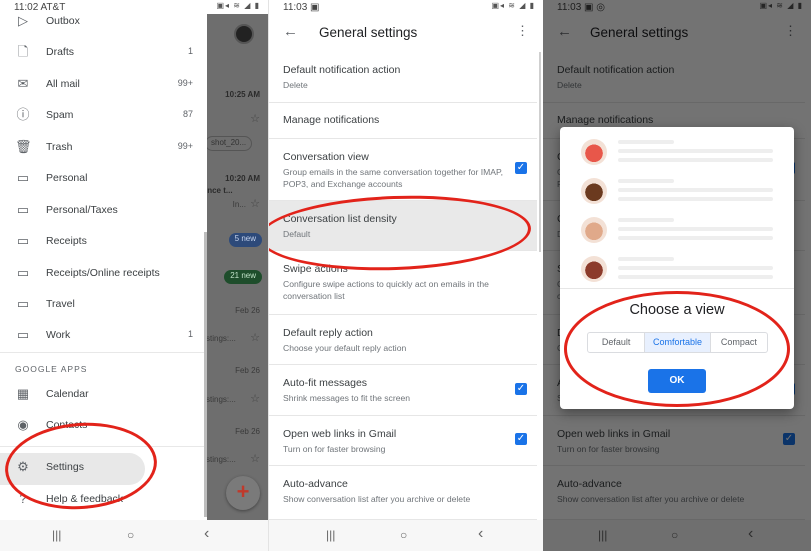 Image resolution: width=811 pixels, height=551 pixels. I want to click on status-bar-right: ▣◂ ≋ ◢ ▮, so click(237, 7).